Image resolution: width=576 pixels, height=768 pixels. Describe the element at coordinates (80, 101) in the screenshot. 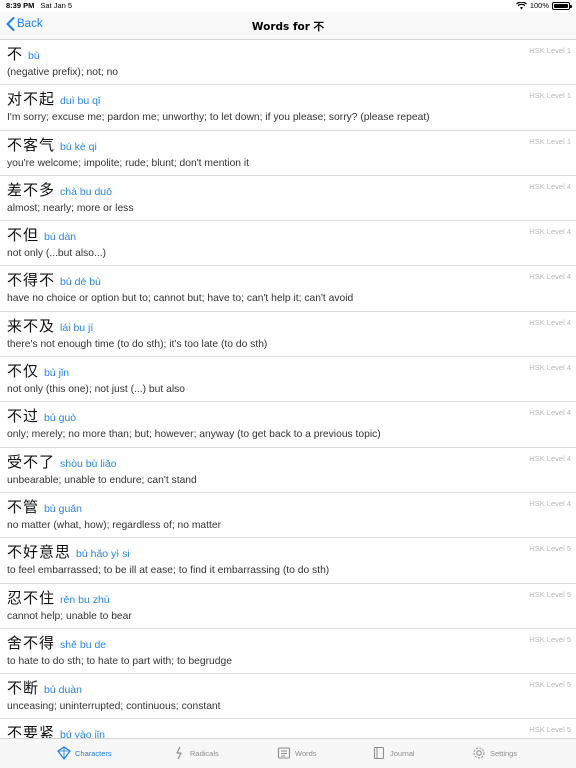

I see `word-pinyin: duì bu qǐ` at that location.